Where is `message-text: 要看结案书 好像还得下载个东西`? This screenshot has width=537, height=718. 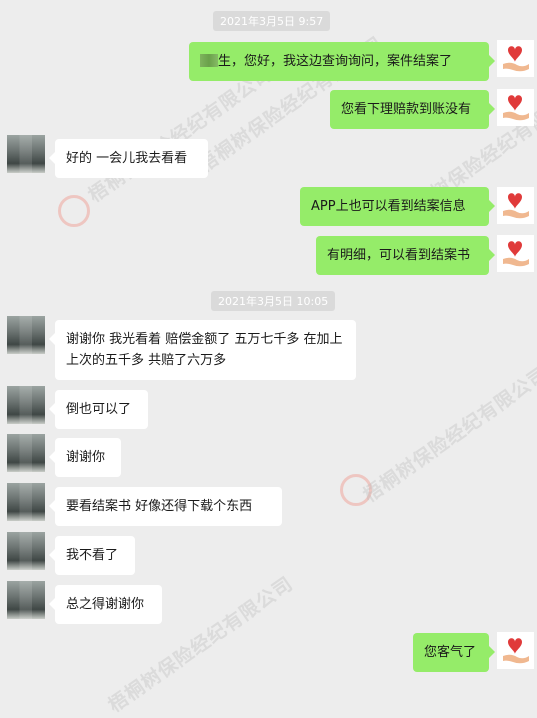 message-text: 要看结案书 好像还得下载个东西 is located at coordinates (159, 506).